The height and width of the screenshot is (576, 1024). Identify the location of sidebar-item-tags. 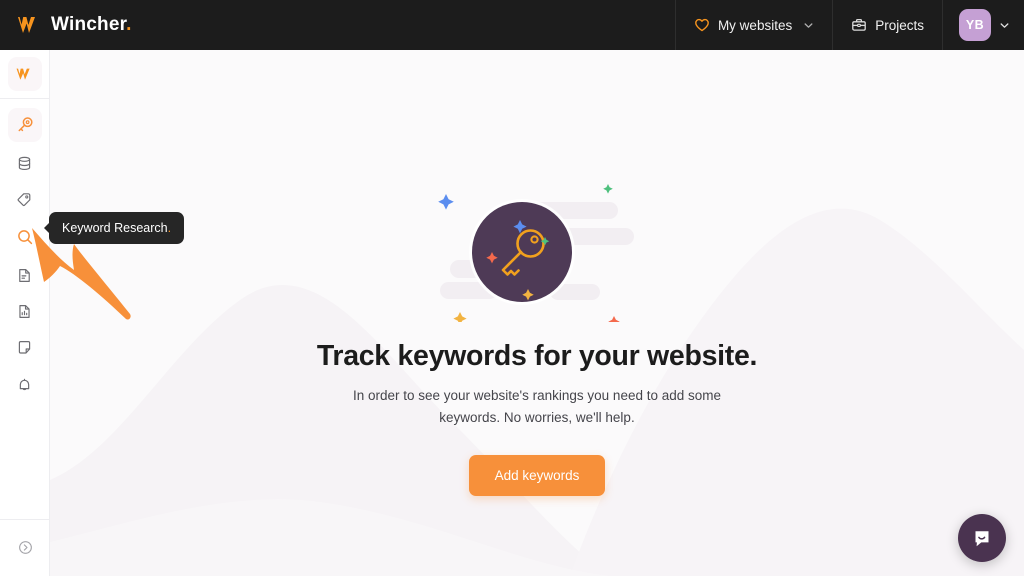
(25, 199).